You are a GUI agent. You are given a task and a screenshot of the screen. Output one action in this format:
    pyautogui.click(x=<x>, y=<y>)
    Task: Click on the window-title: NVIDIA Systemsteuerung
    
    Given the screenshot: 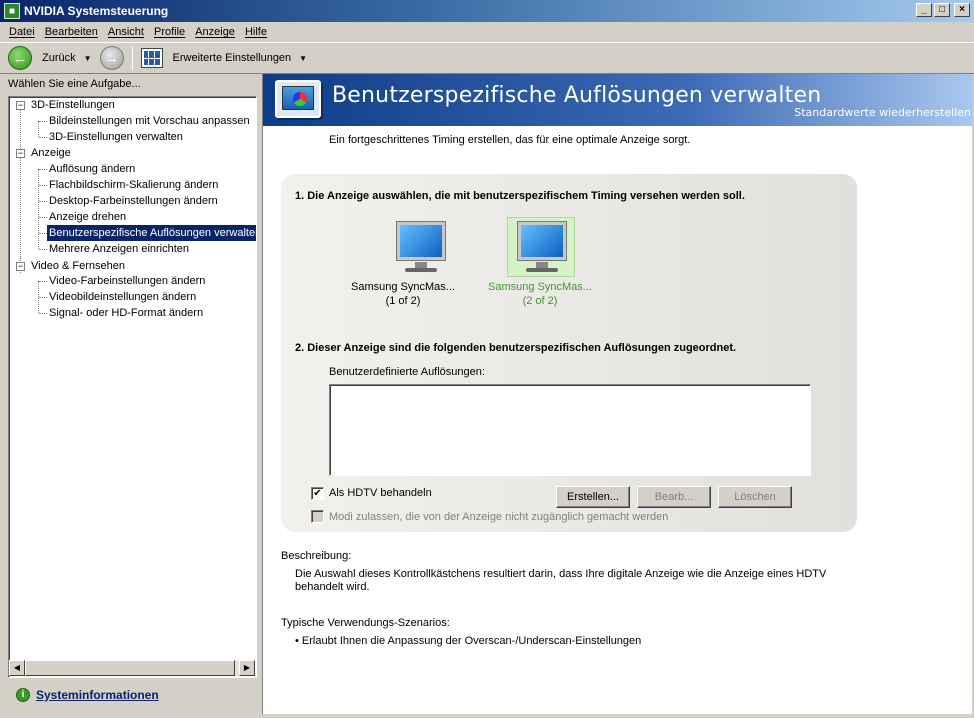 What is the action you would take?
    pyautogui.click(x=96, y=11)
    